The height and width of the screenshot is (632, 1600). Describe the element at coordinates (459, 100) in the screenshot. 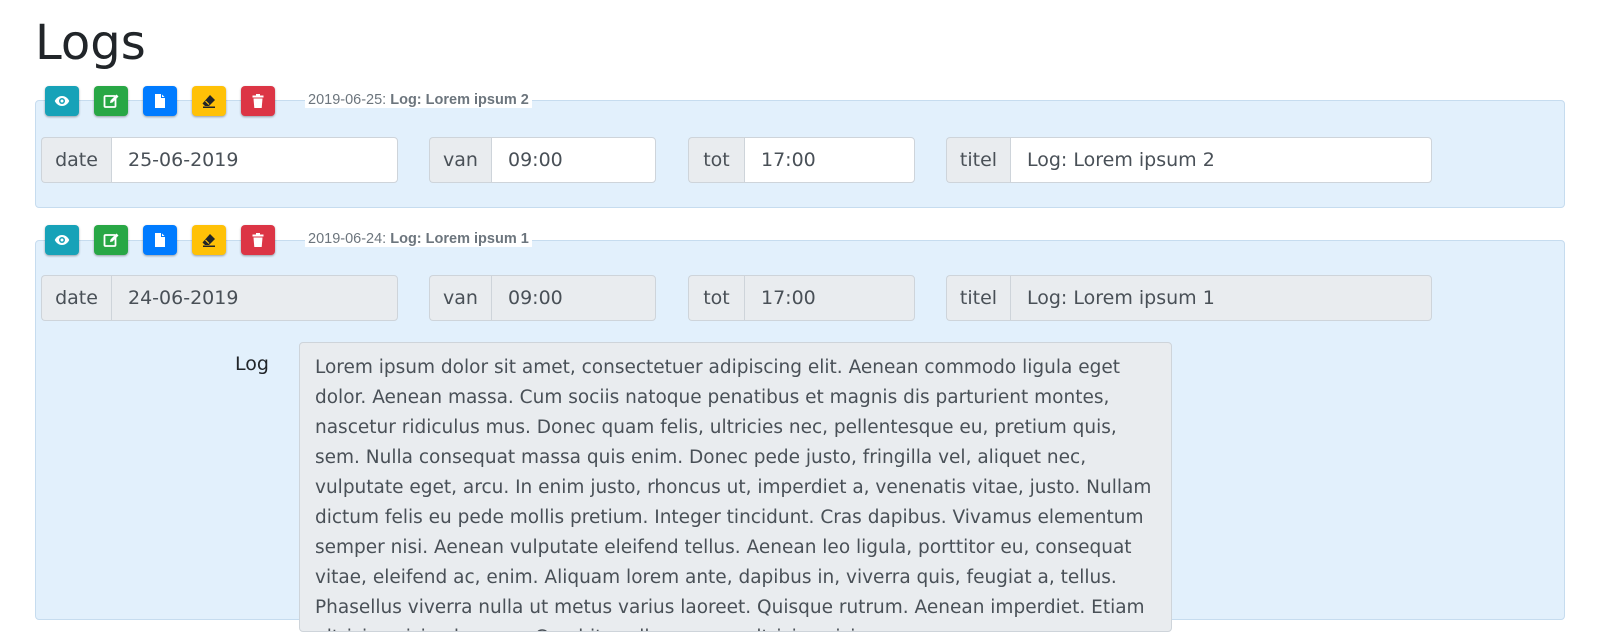

I see `legend-title: Log: Lorem ipsum 2` at that location.